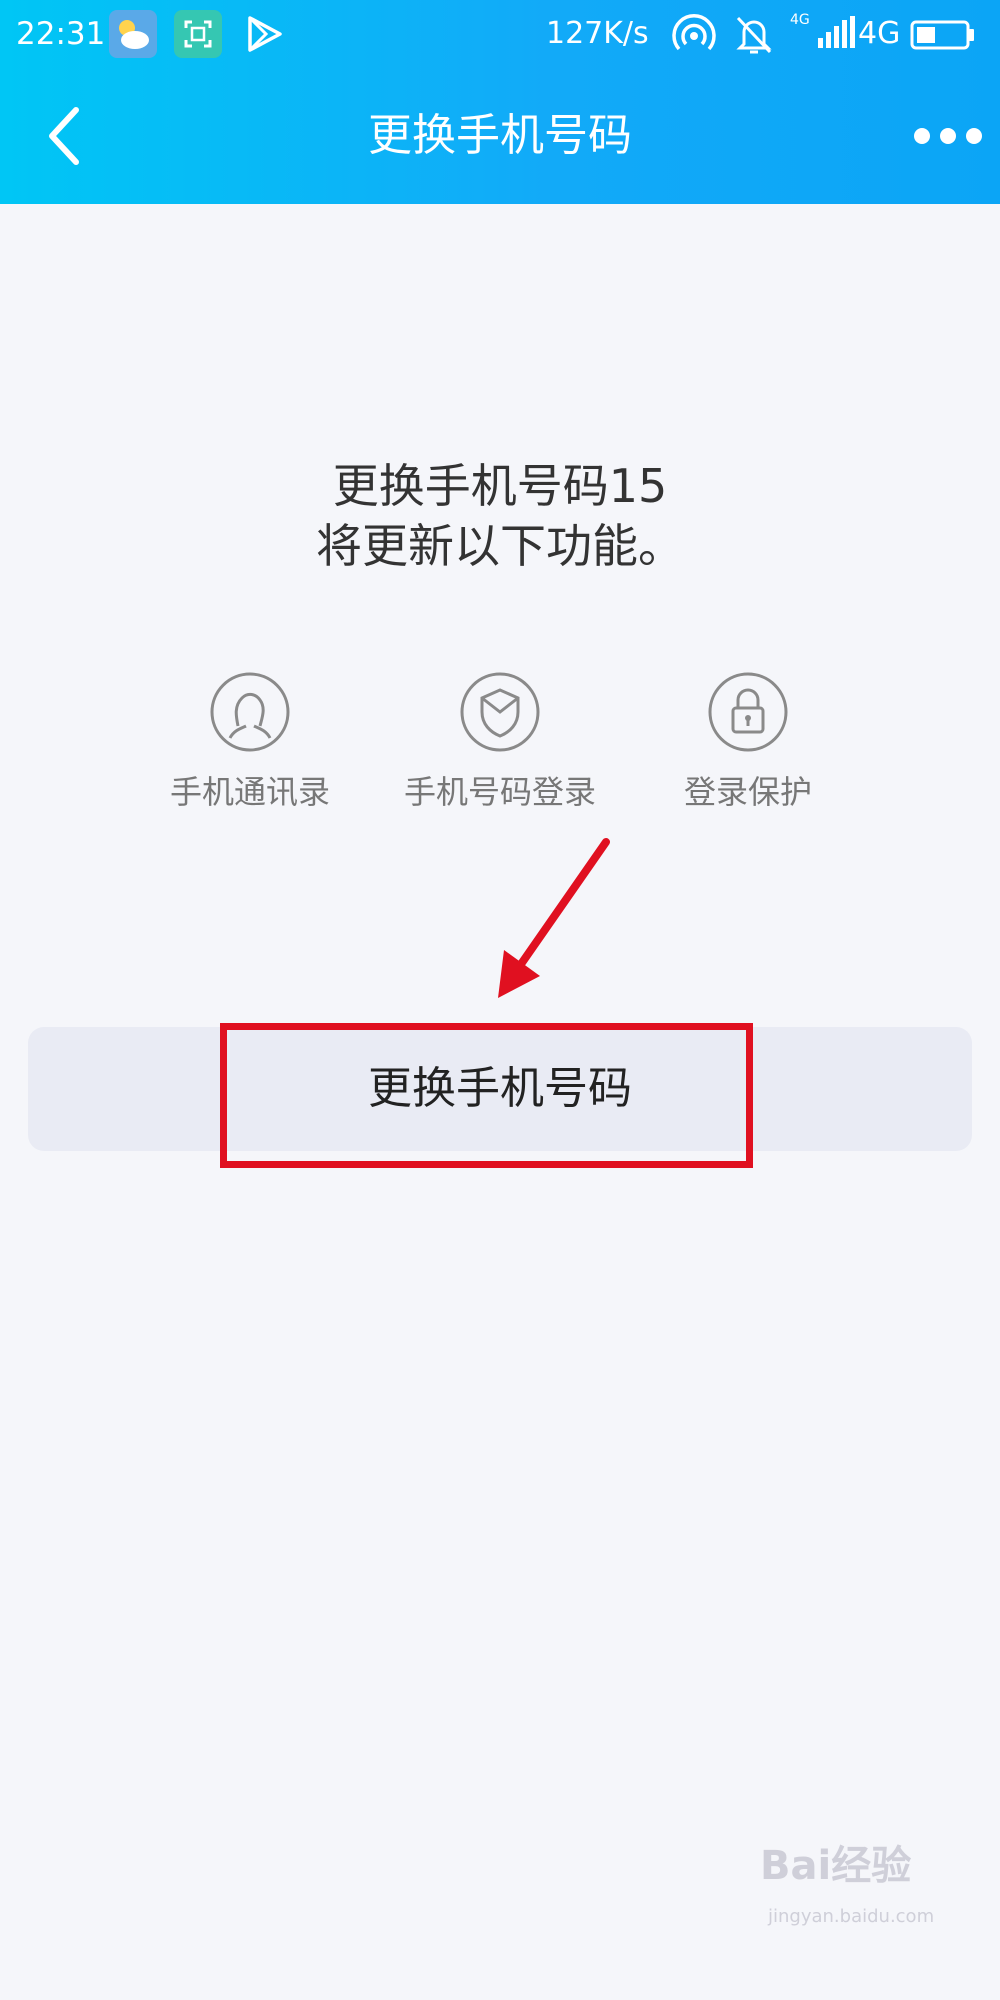 This screenshot has height=2000, width=1000. Describe the element at coordinates (943, 39) in the screenshot. I see `battery-icon` at that location.